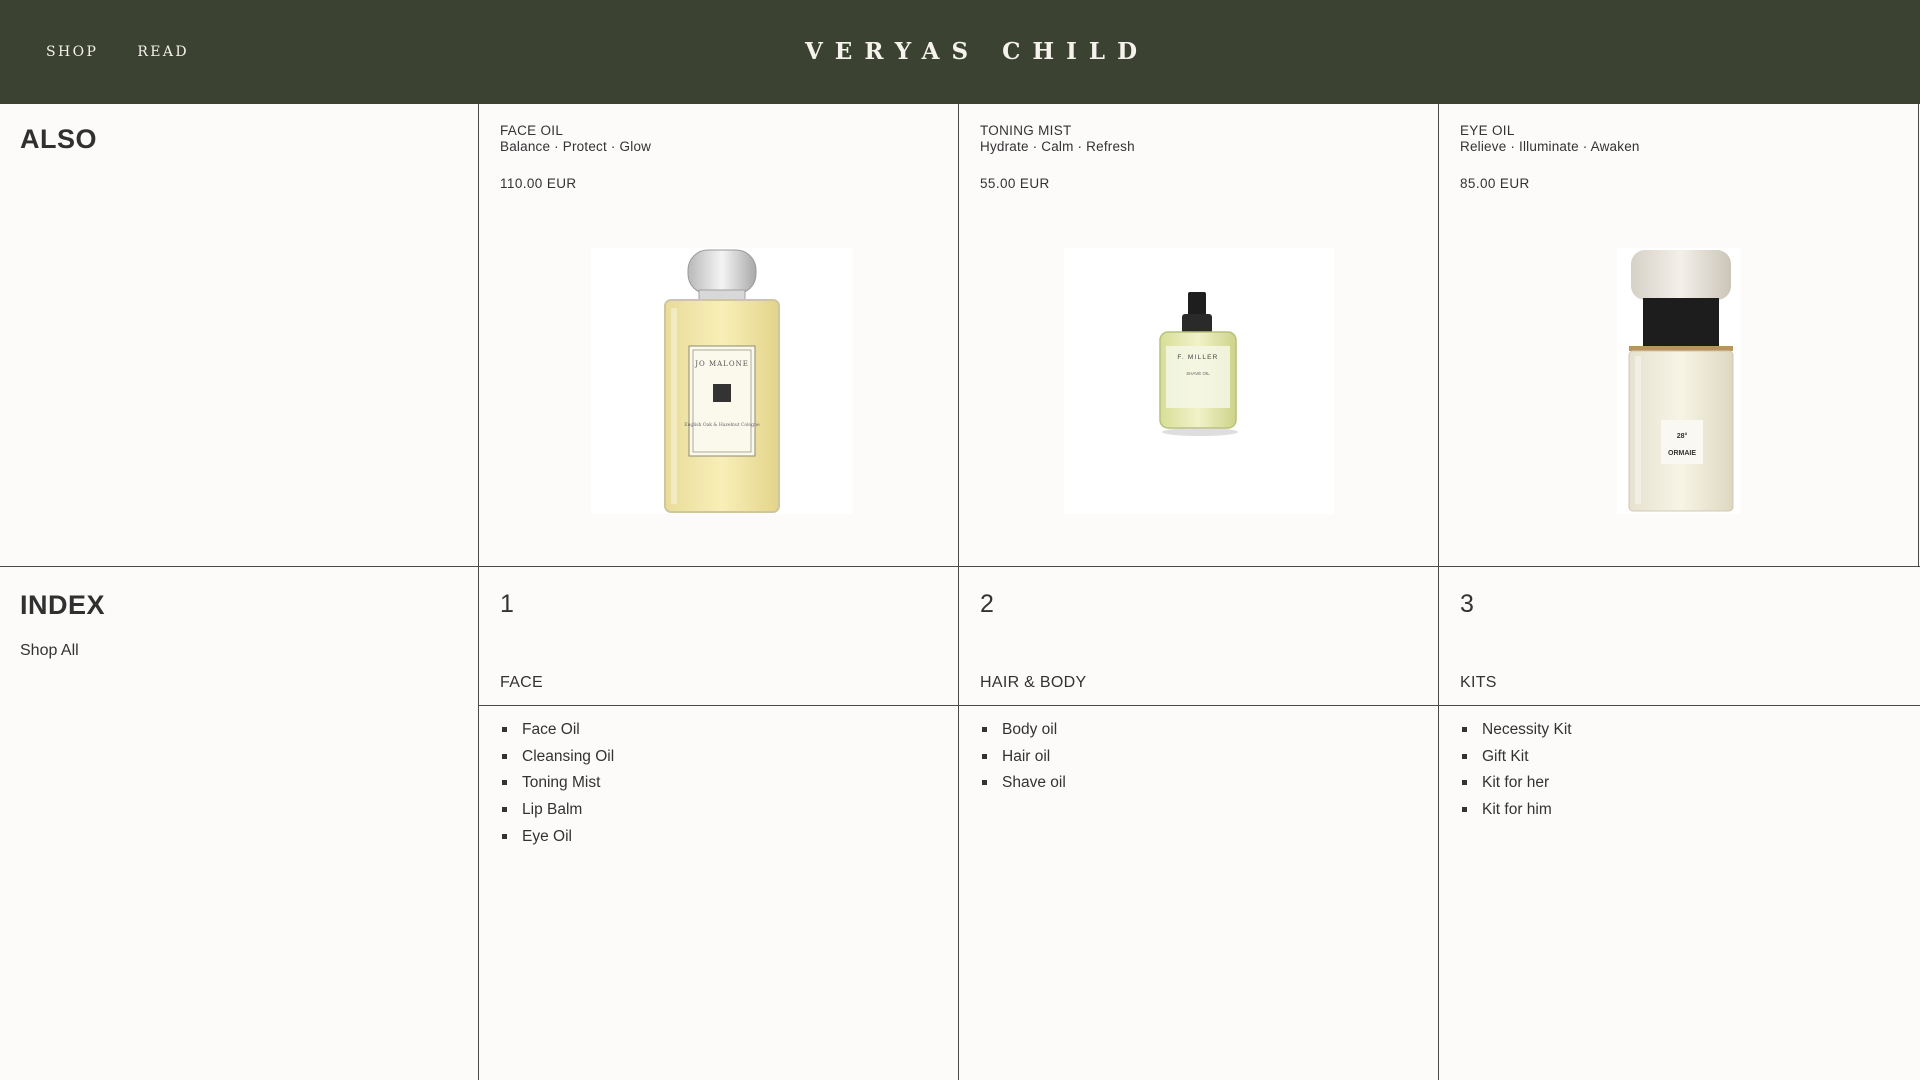 This screenshot has width=1920, height=1080. I want to click on product-image: F. MILLER SHAVE OIL, so click(1199, 381).